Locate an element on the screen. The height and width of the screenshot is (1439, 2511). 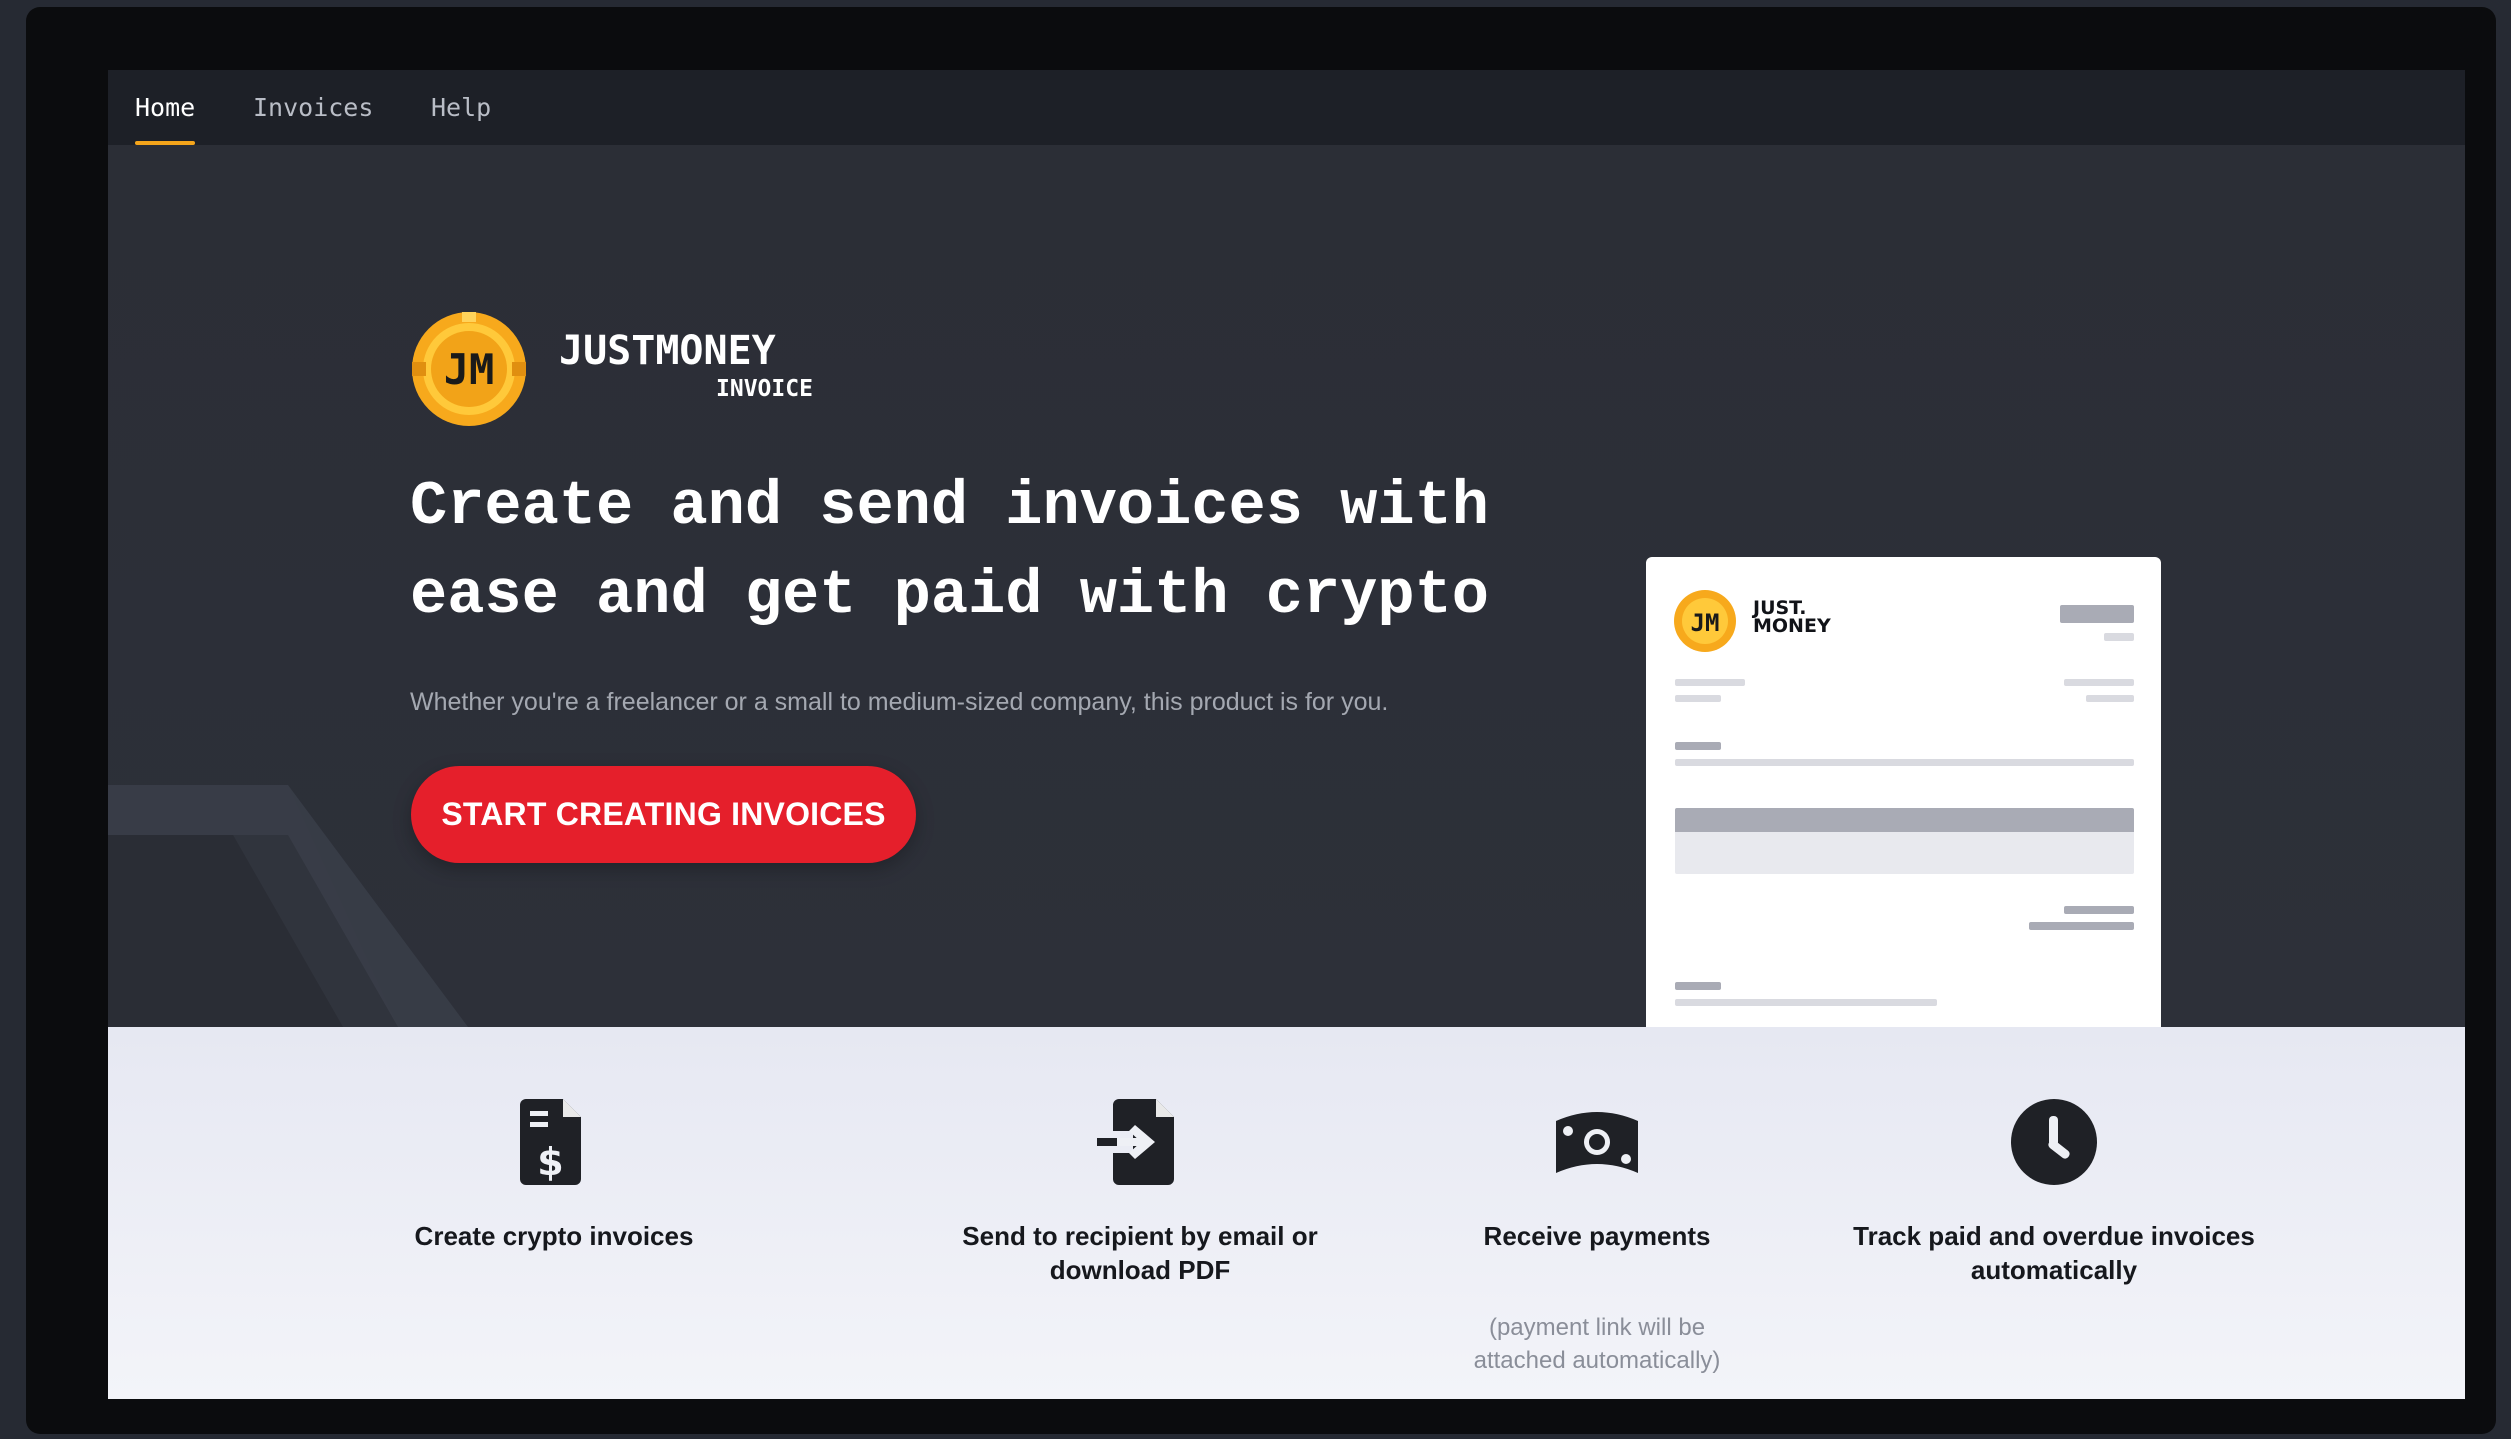
headline-line-1: Create and send invoices with is located at coordinates (949, 506).